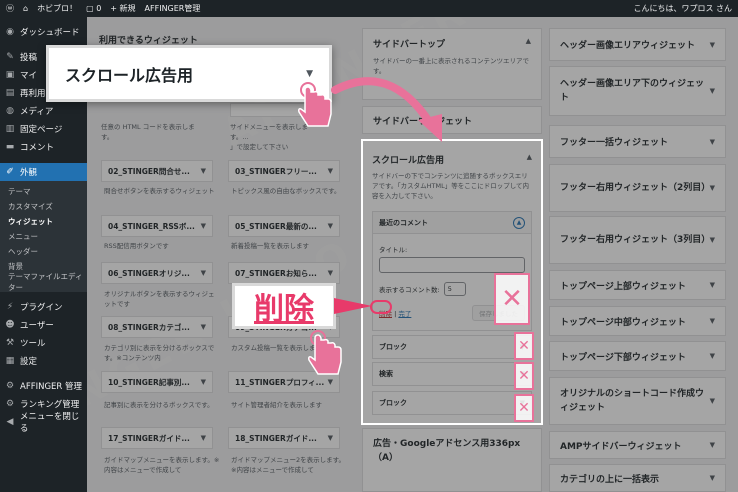  What do you see at coordinates (157, 226) in the screenshot?
I see `available-widget: 04_STINGER_RSSボ... ▼` at bounding box center [157, 226].